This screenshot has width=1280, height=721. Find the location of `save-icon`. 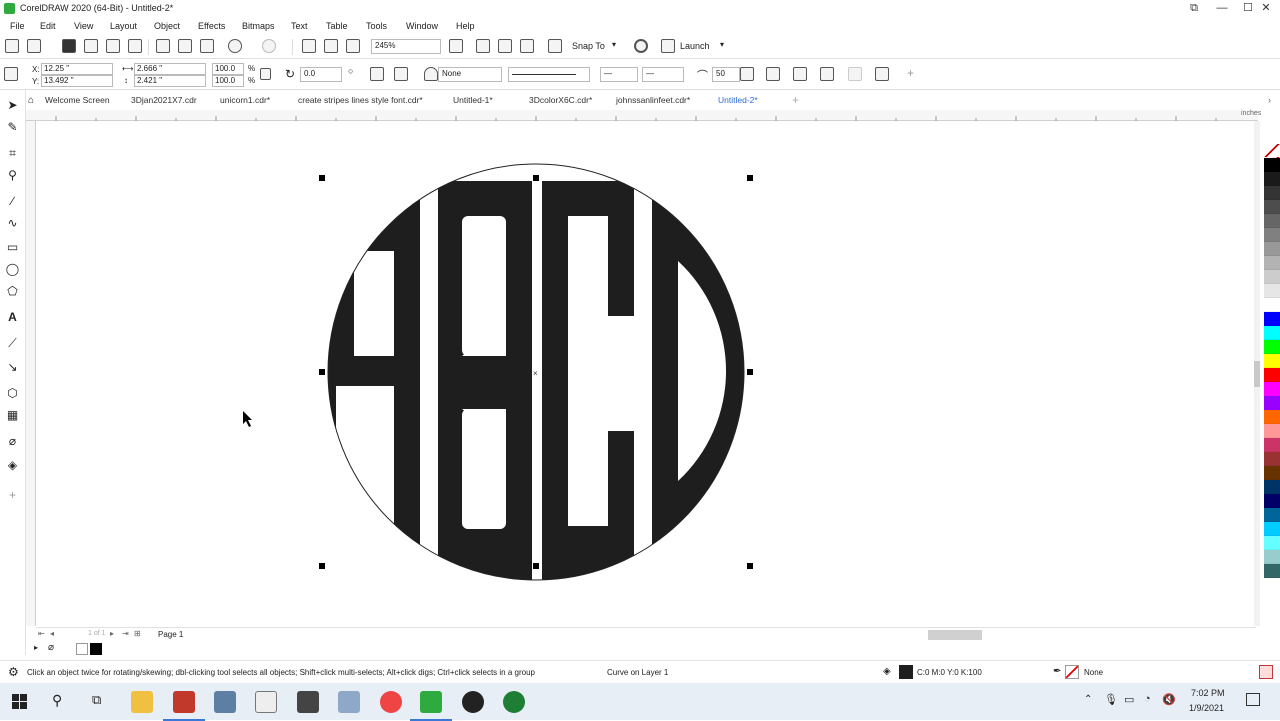

save-icon is located at coordinates (69, 46).